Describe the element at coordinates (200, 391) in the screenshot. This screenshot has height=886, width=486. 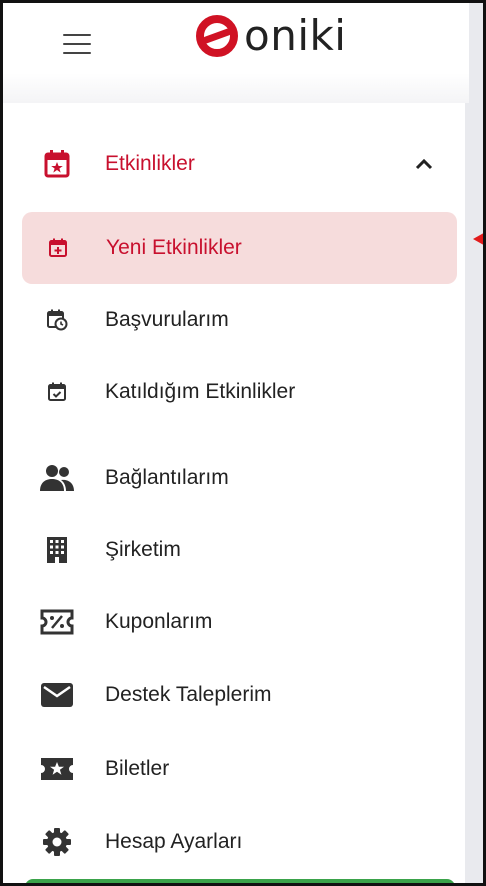
I see `sidebar-item-label: Katıldığım Etkinlikler` at that location.